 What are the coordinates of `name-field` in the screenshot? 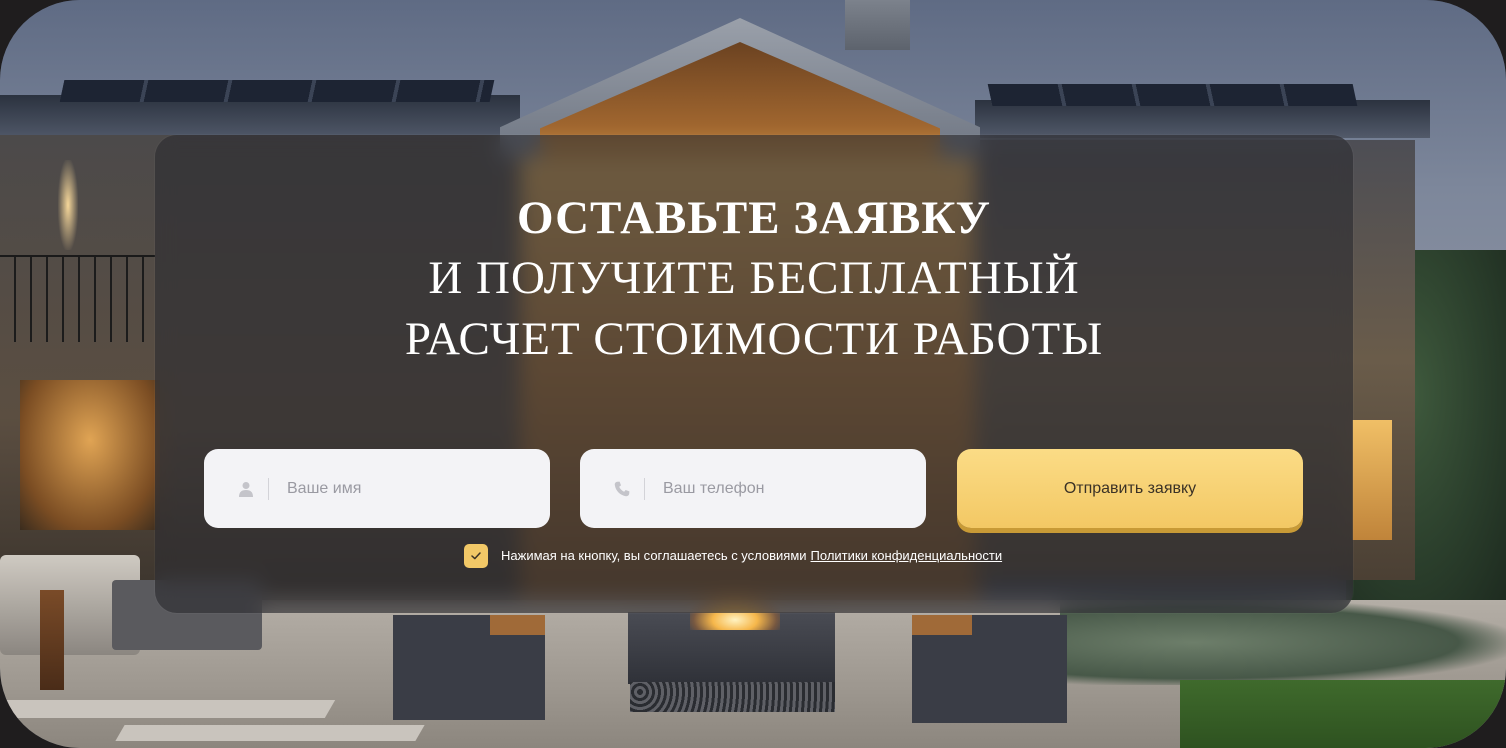 It's located at (377, 488).